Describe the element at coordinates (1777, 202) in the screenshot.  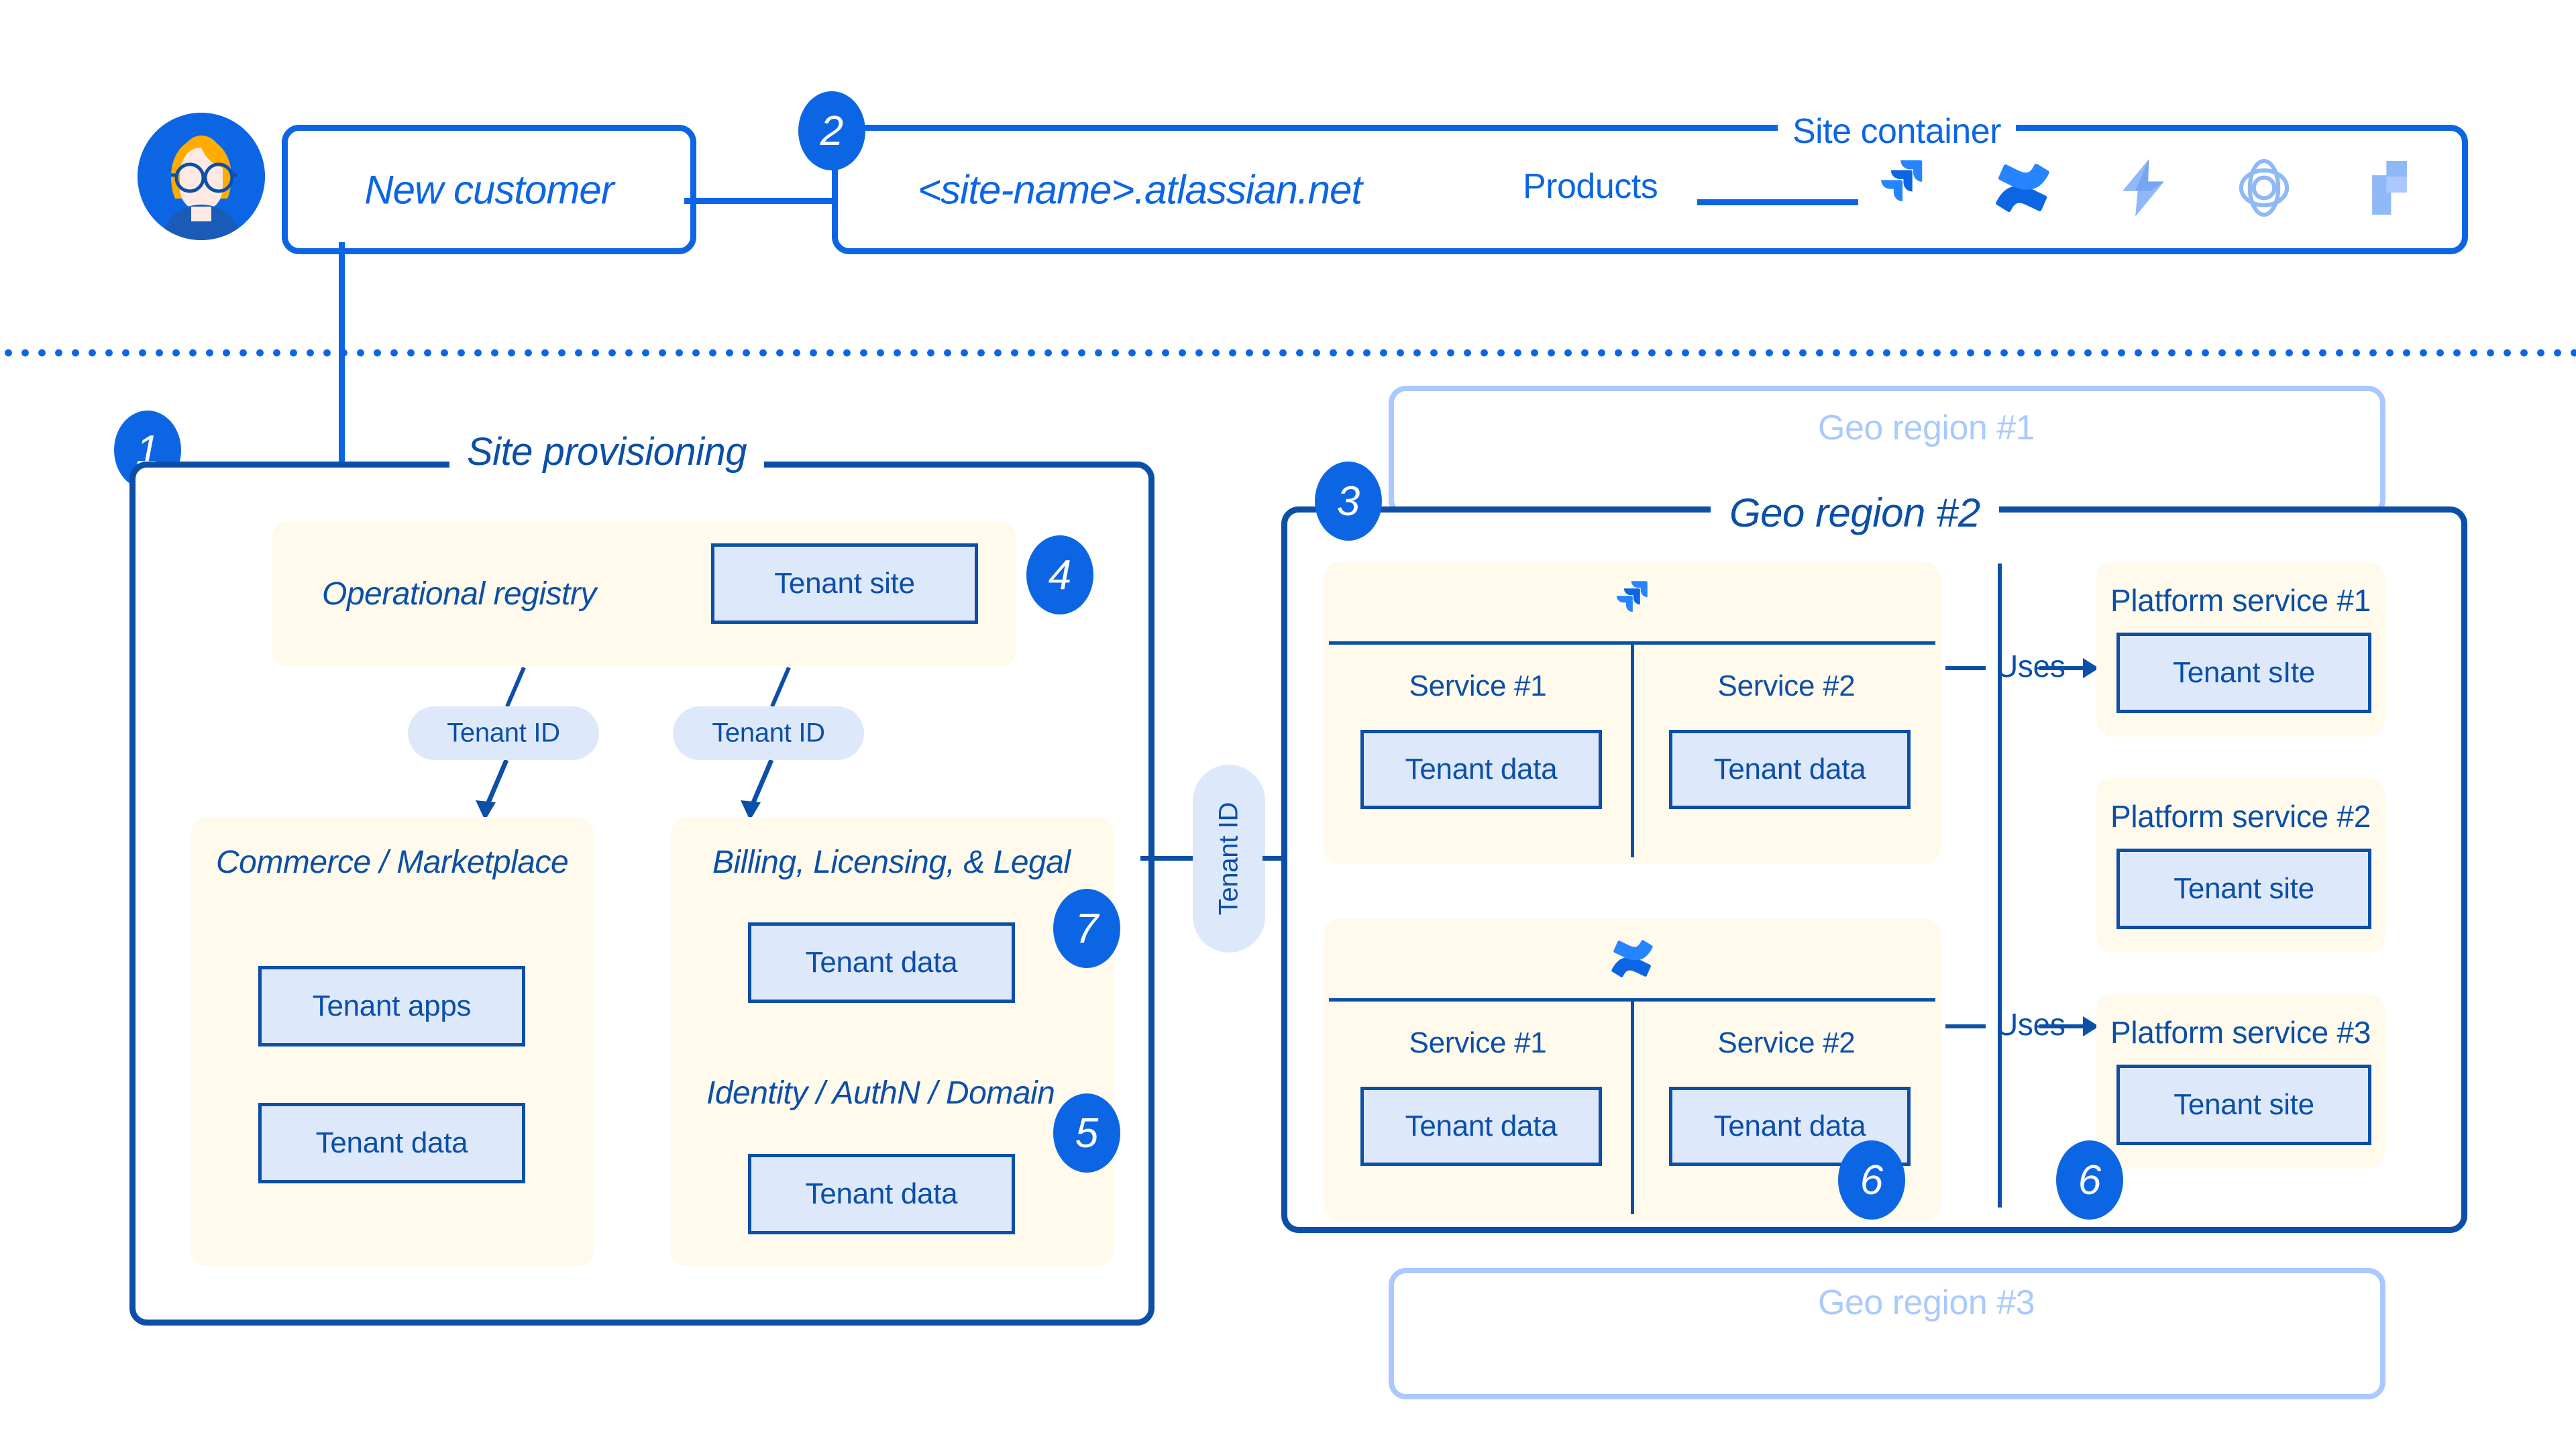
I see `products-connector-line` at that location.